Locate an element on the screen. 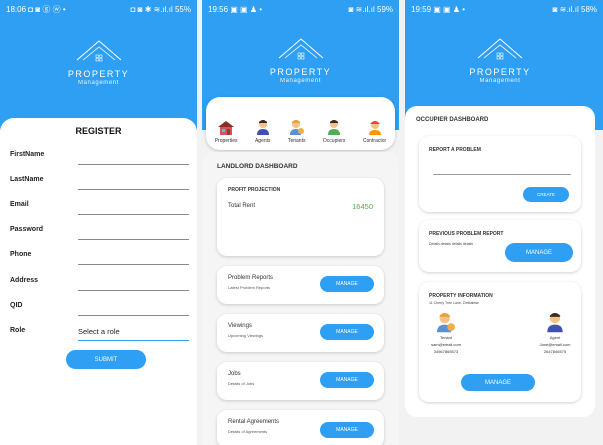 The width and height of the screenshot is (603, 445). total-rent-label: Total Rent is located at coordinates (242, 206).